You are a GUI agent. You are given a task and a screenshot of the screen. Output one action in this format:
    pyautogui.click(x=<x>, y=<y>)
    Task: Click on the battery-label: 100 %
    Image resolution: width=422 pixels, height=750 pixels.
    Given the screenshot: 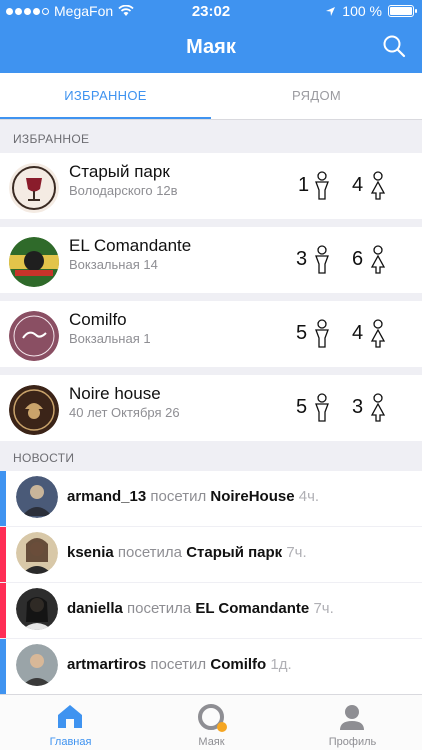 What is the action you would take?
    pyautogui.click(x=362, y=11)
    